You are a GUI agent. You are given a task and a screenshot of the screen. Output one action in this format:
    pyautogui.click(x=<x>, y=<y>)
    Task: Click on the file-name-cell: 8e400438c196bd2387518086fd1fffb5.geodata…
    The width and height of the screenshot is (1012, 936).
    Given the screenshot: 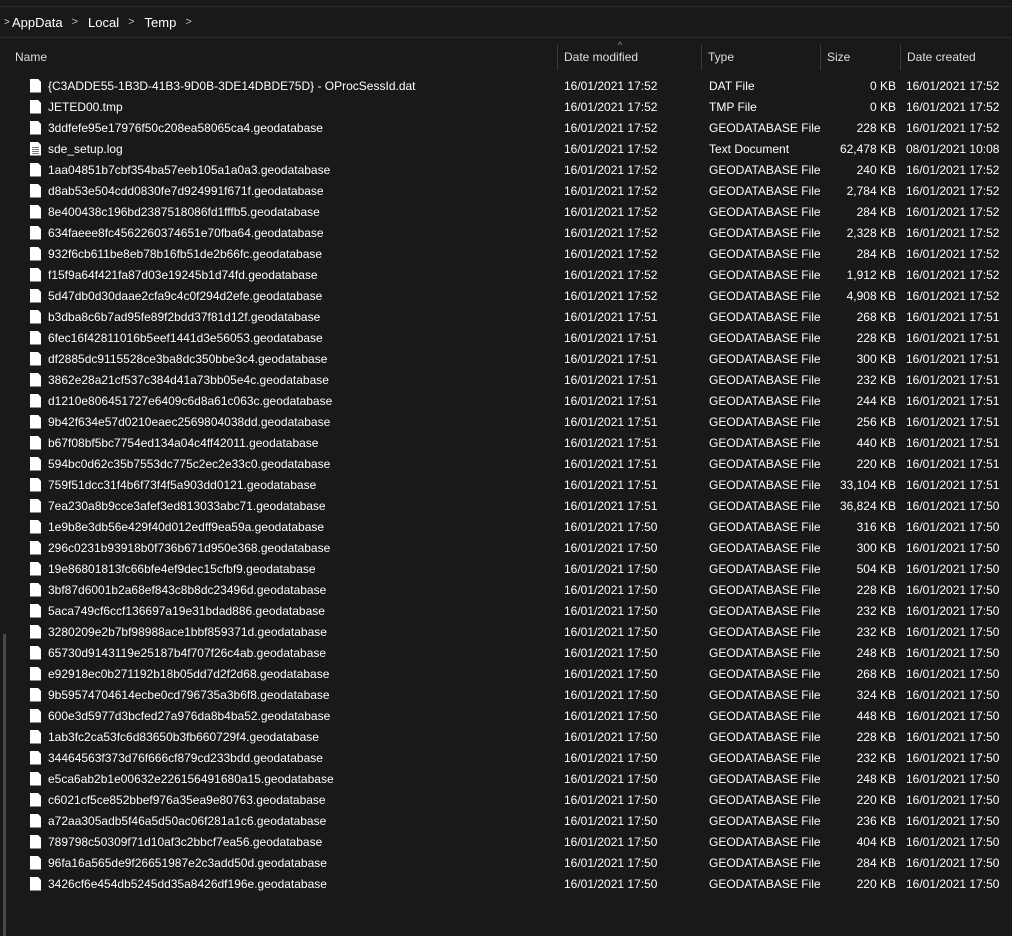 What is the action you would take?
    pyautogui.click(x=283, y=211)
    